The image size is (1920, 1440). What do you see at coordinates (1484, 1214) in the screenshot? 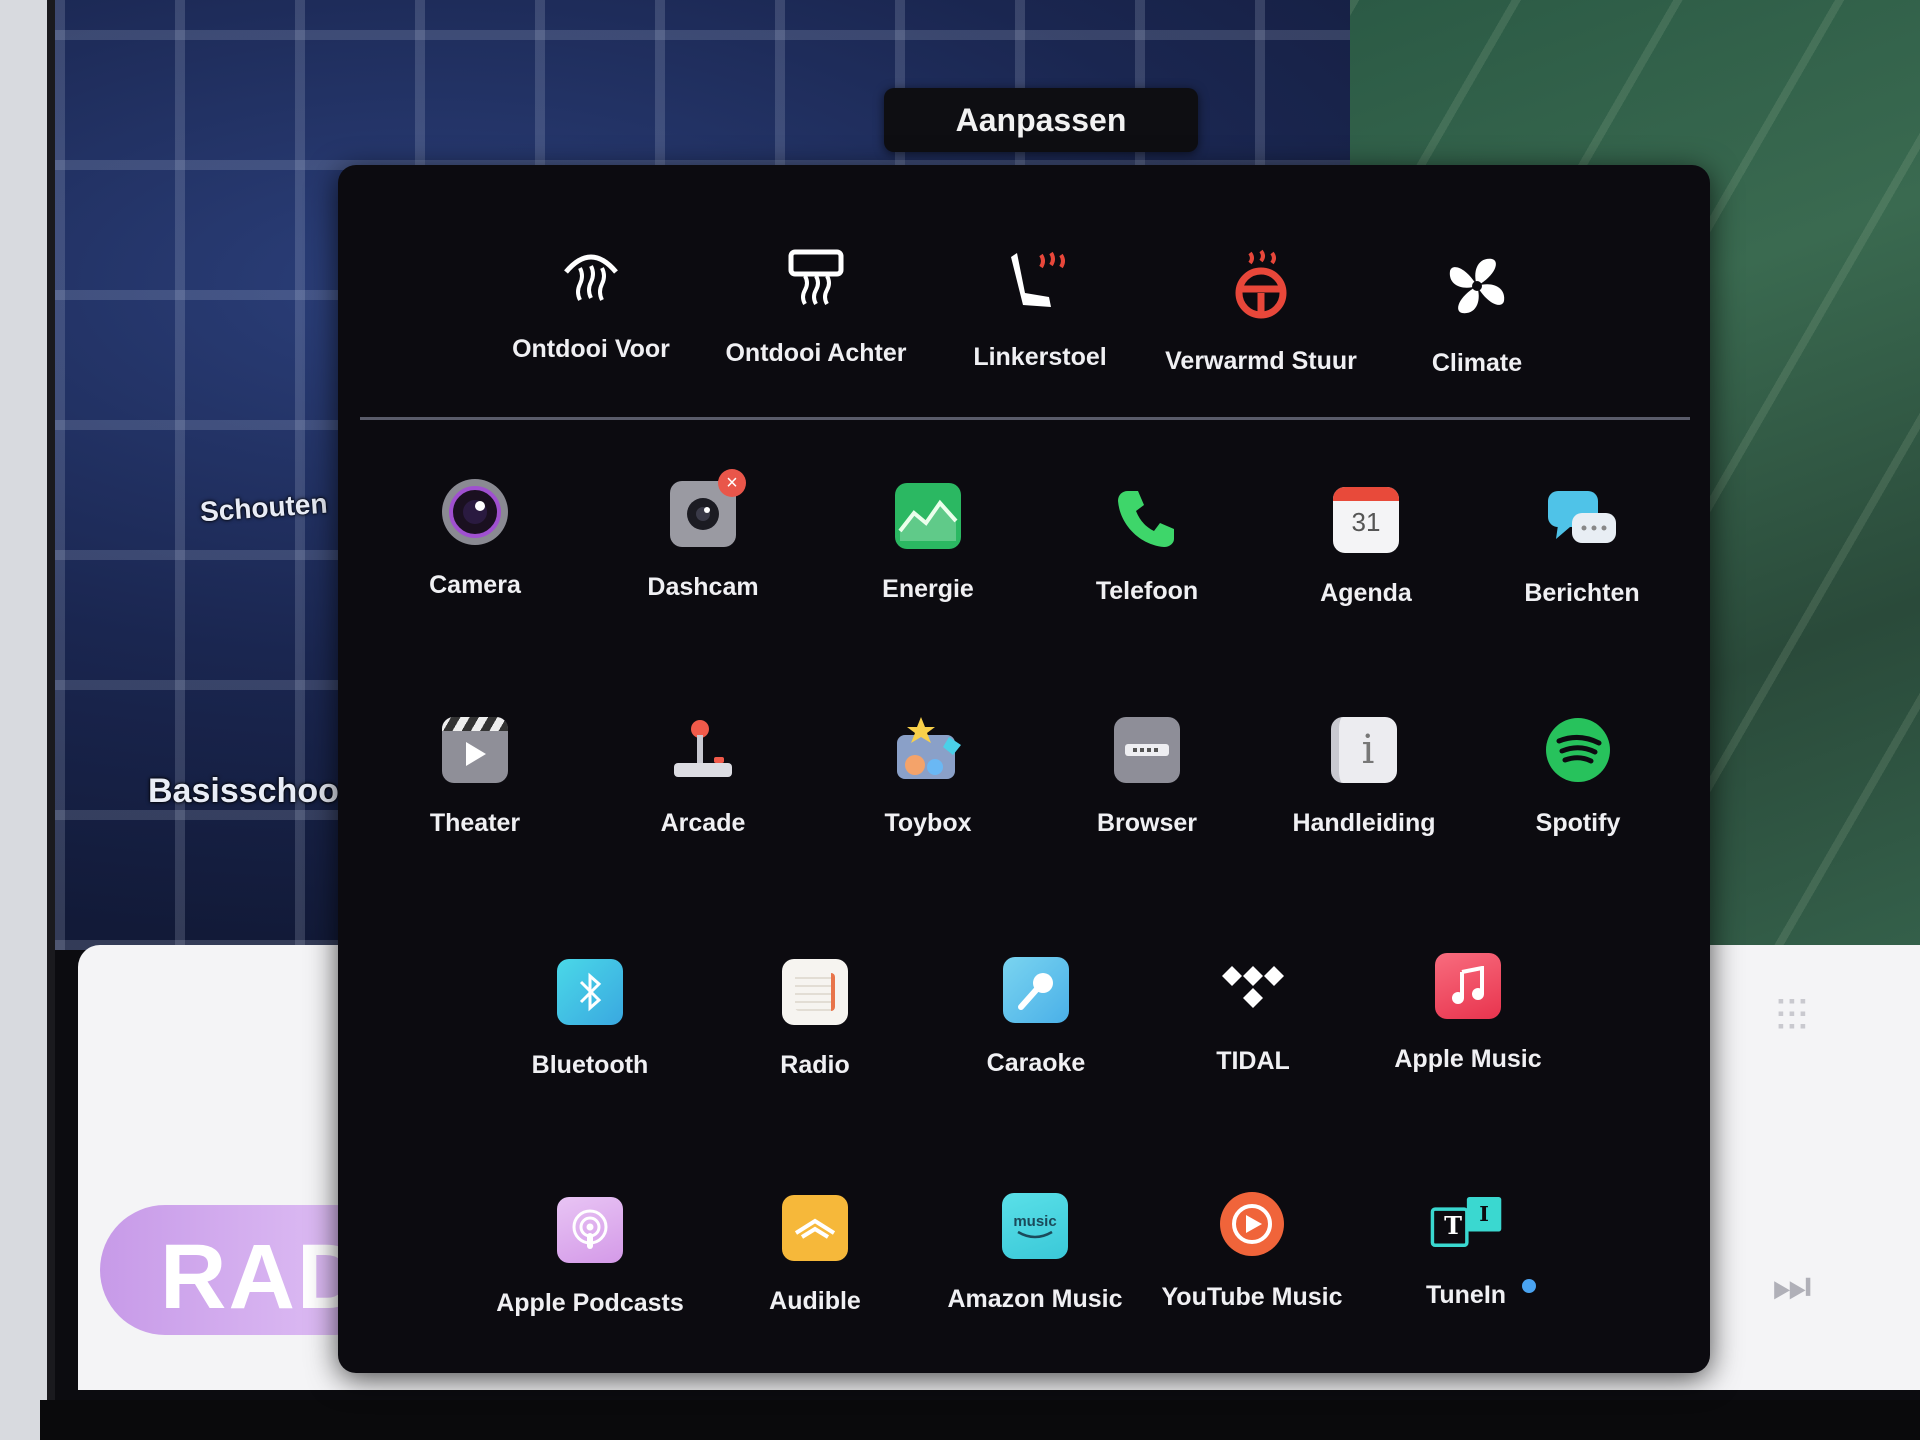
I see `svg-text: I` at bounding box center [1484, 1214].